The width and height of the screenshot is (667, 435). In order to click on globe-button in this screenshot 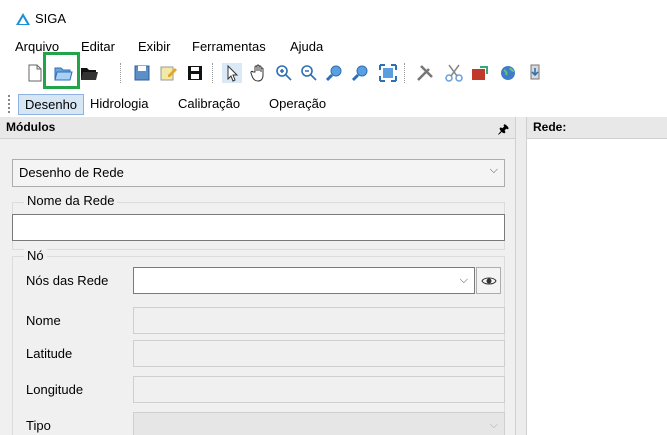, I will do `click(508, 73)`.